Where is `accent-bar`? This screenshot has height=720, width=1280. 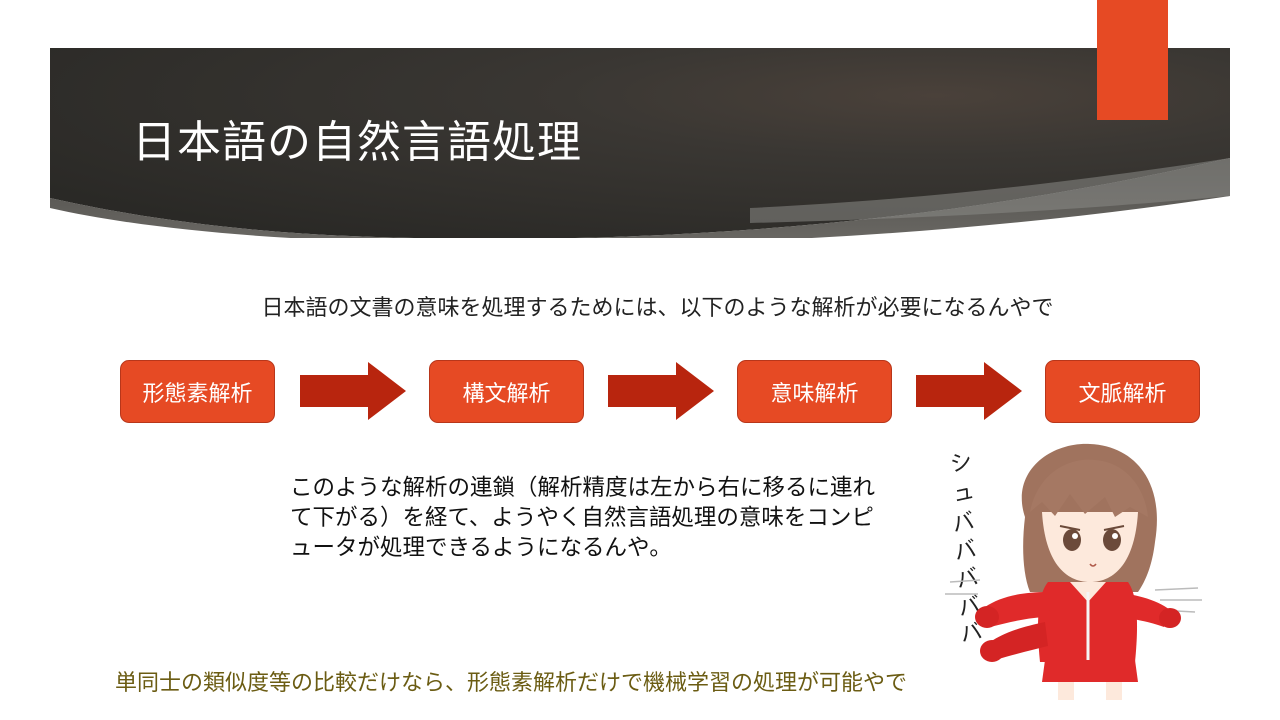
accent-bar is located at coordinates (1132, 60).